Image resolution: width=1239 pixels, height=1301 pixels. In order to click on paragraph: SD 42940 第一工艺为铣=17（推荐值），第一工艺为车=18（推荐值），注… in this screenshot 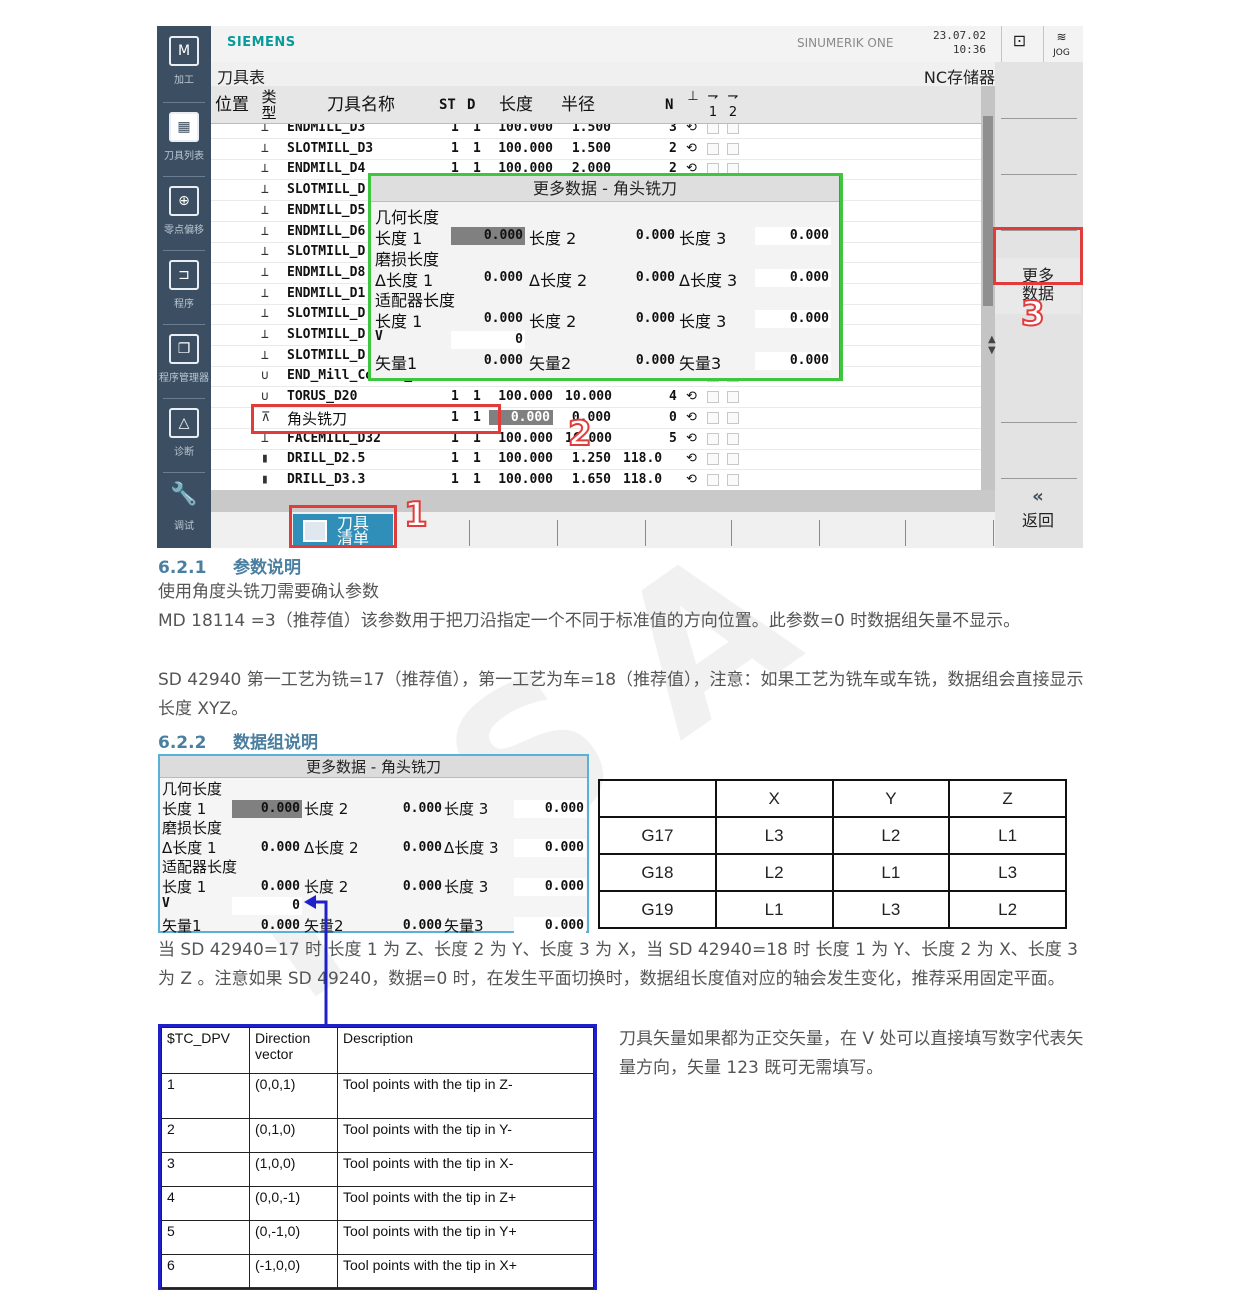, I will do `click(621, 694)`.